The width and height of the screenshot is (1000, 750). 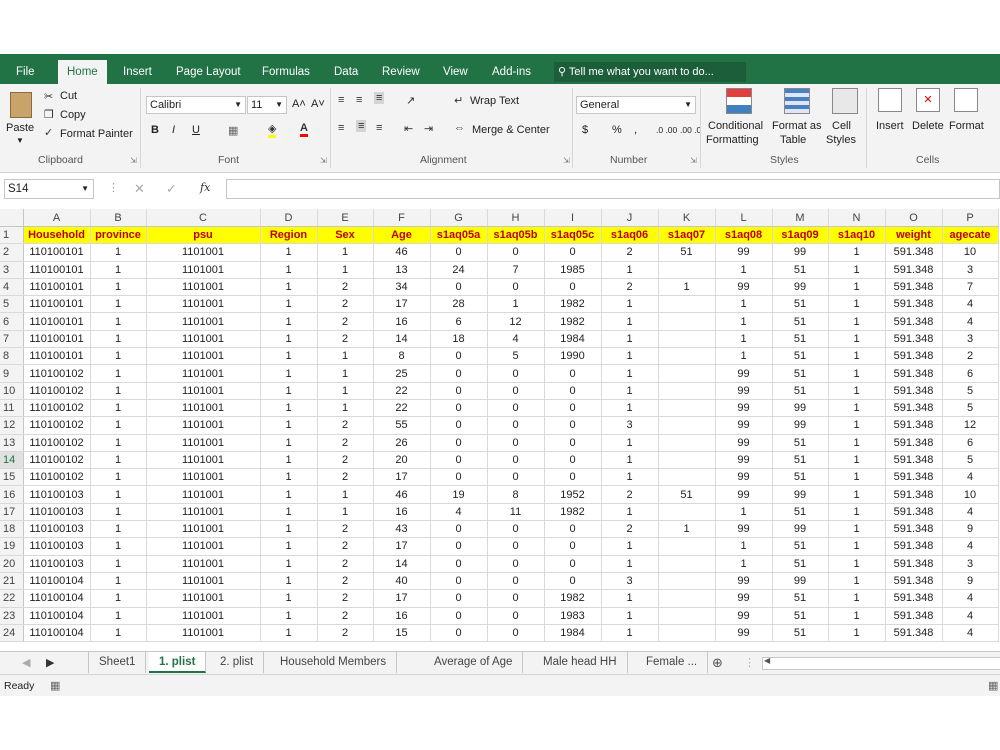 What do you see at coordinates (21, 118) in the screenshot?
I see `paste-button: Paste ▼` at bounding box center [21, 118].